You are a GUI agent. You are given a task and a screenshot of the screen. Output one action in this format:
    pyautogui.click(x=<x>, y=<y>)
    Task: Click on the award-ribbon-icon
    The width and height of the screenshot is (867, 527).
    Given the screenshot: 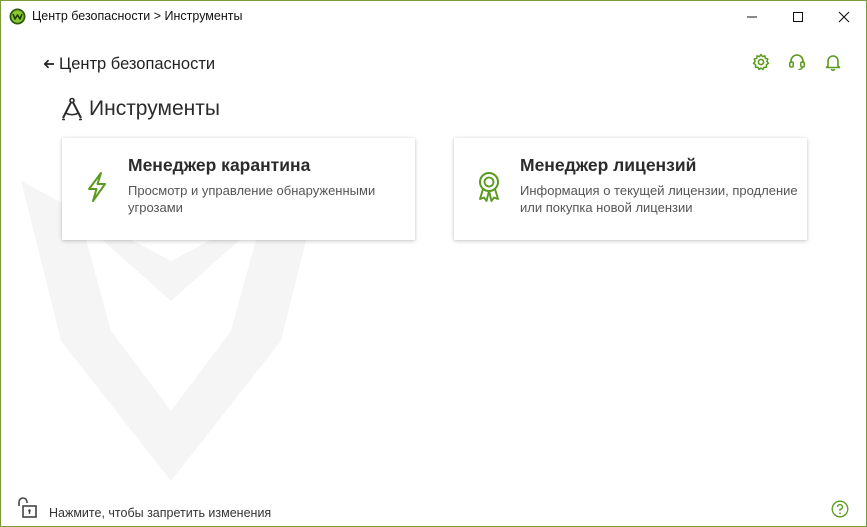 What is the action you would take?
    pyautogui.click(x=489, y=187)
    